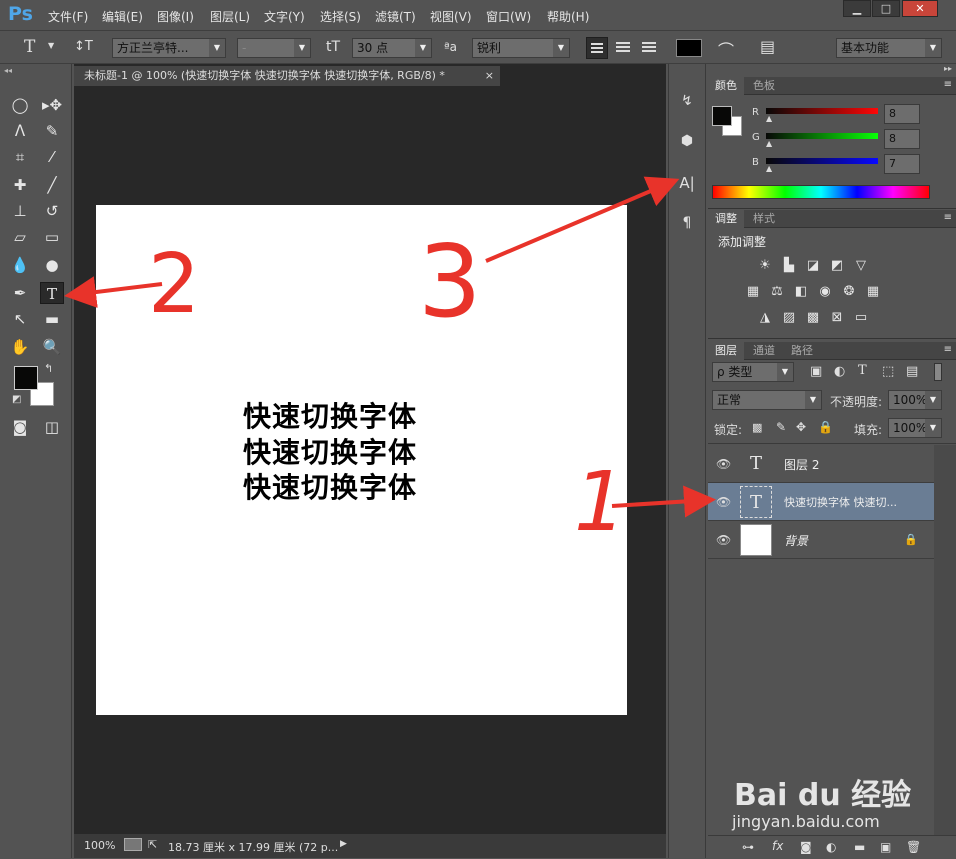 Image resolution: width=956 pixels, height=859 pixels. What do you see at coordinates (20, 237) in the screenshot?
I see `eraser-tool-icon: ▱` at bounding box center [20, 237].